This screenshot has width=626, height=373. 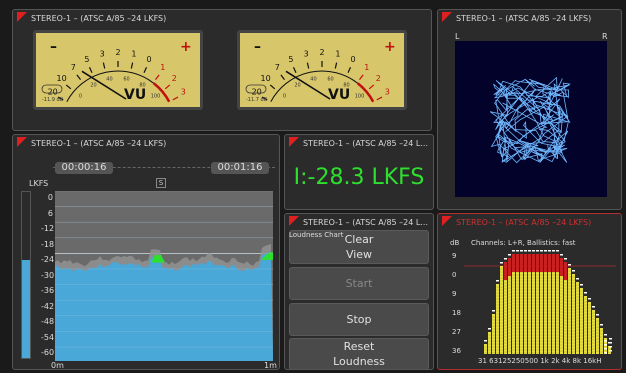 I want to click on loudness-y-tick: -48, so click(x=48, y=321).